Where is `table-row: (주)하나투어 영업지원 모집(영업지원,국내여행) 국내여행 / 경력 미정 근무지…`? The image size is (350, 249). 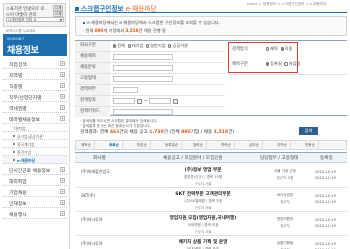
table-row: (주)하나투어 영업지원 모집(영업지원,국내여행) 국내여행 / 경력 미정 근무지… is located at coordinates (211, 224).